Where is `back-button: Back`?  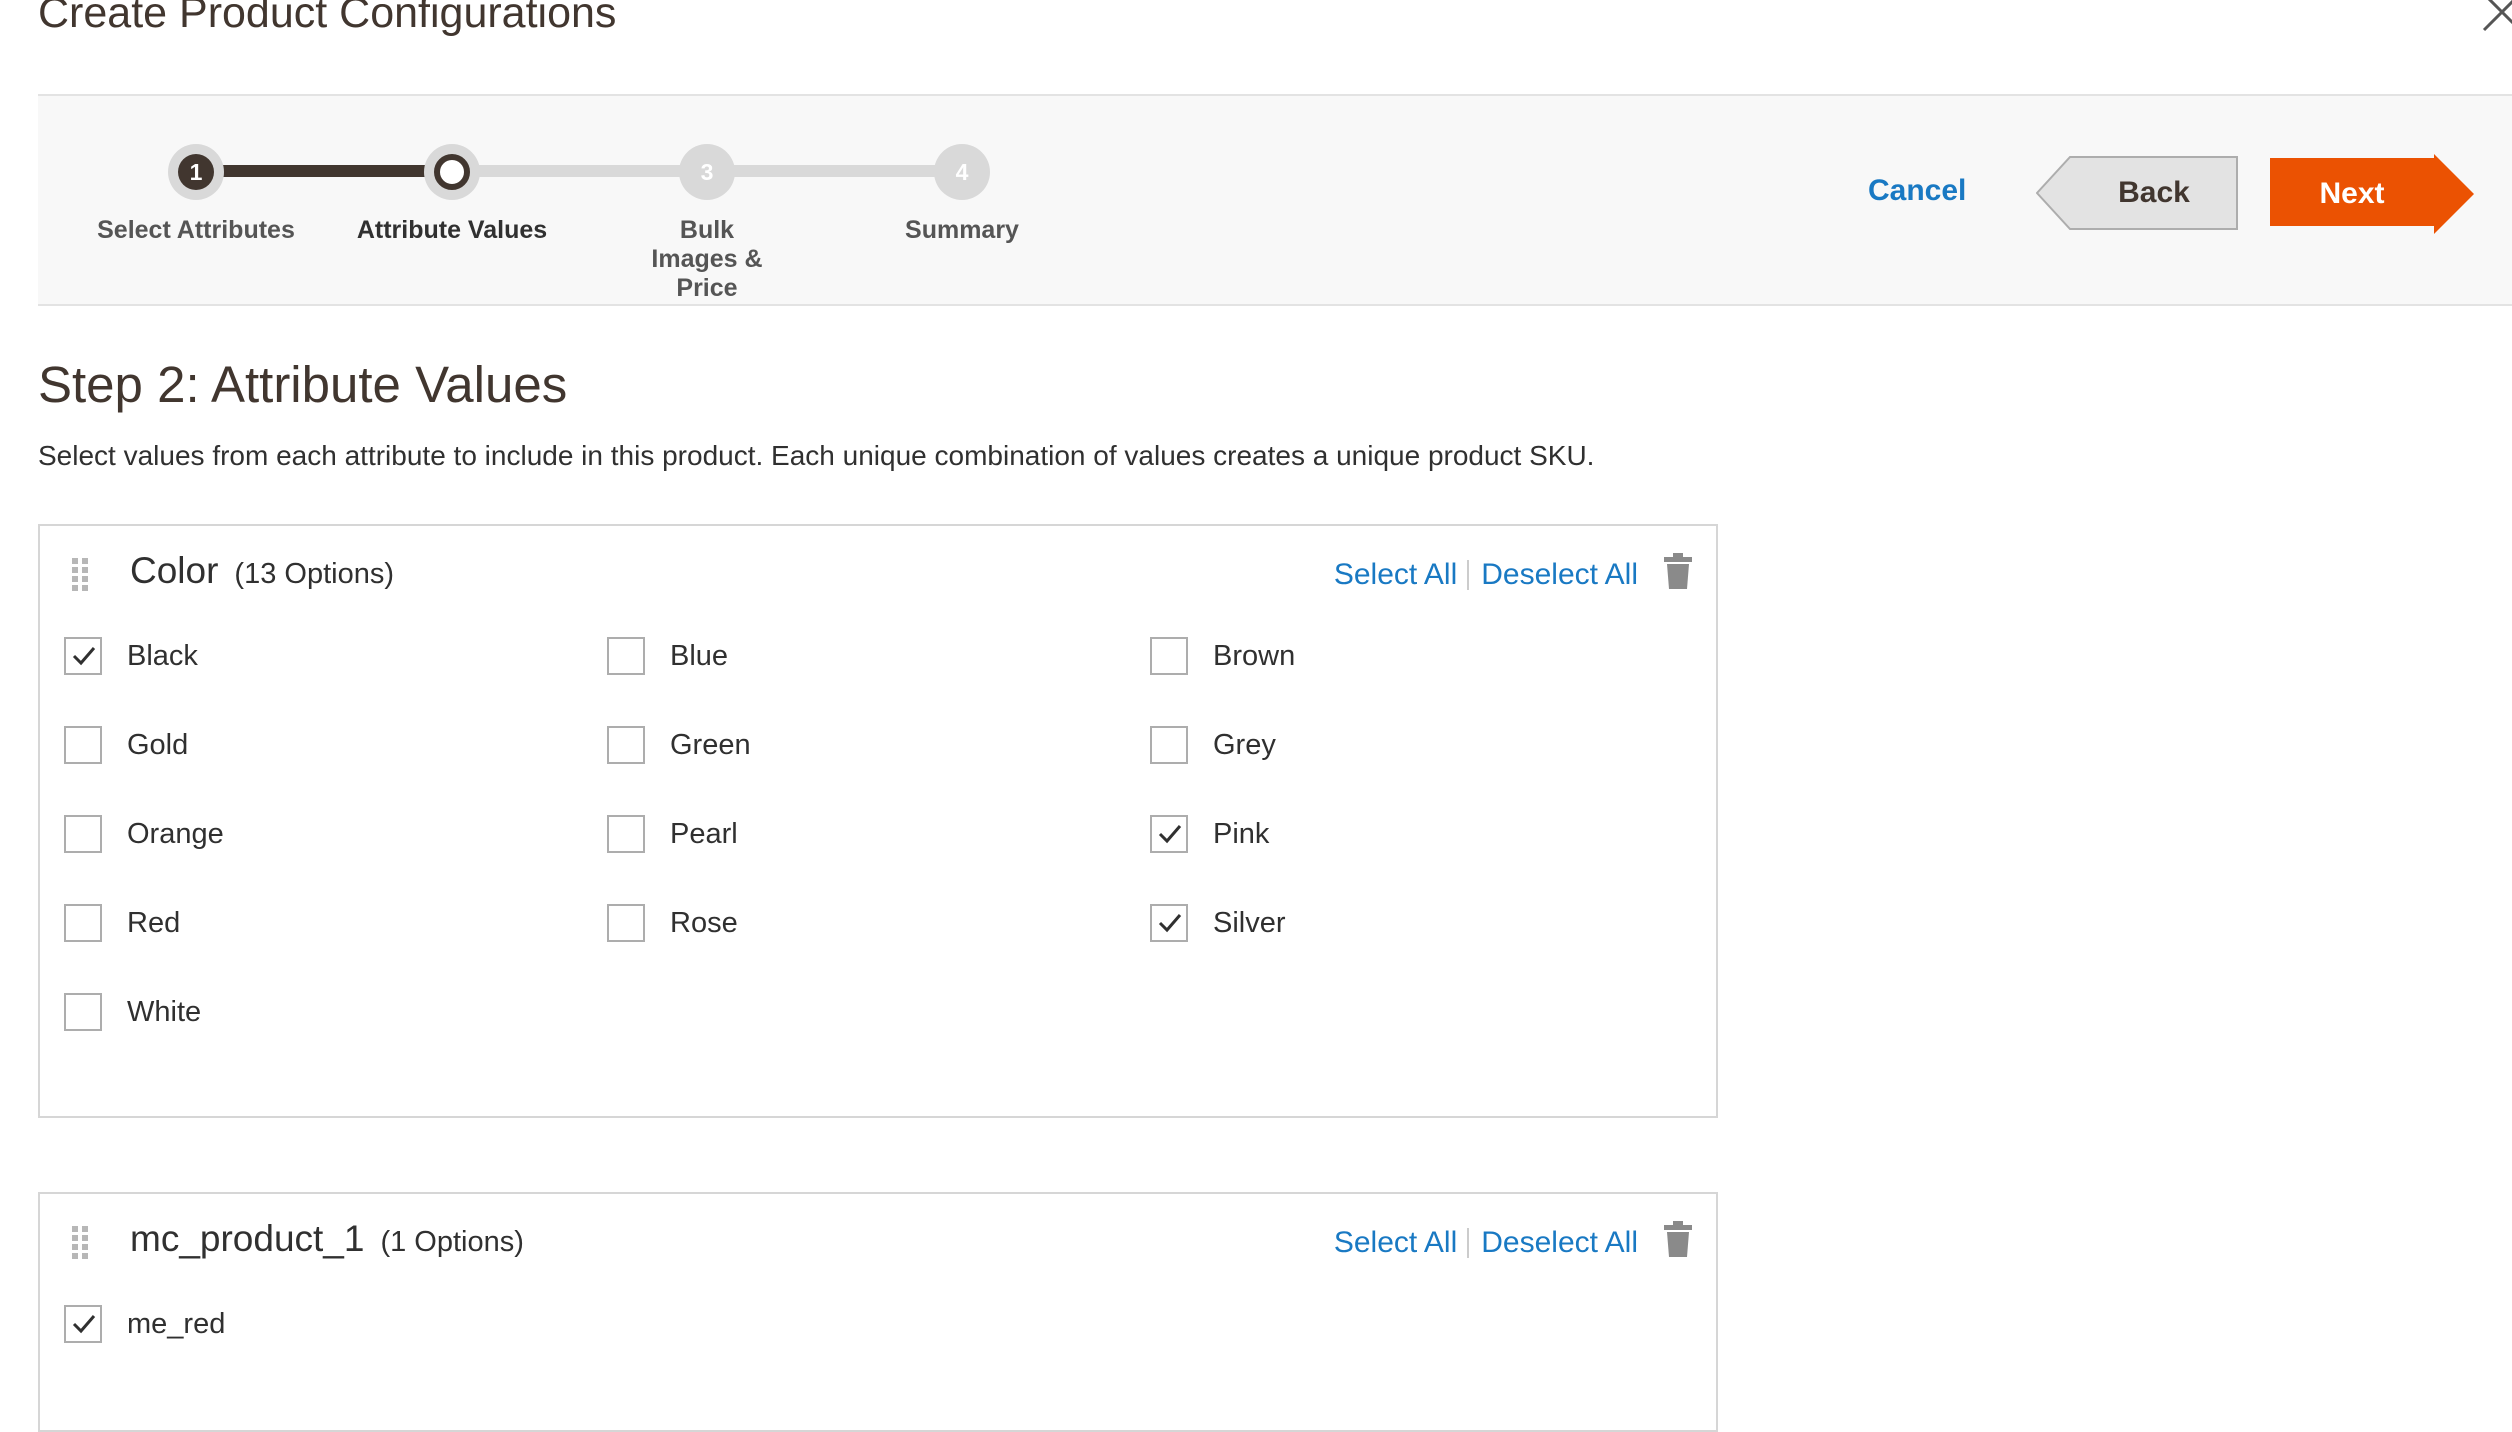 back-button: Back is located at coordinates (2137, 193).